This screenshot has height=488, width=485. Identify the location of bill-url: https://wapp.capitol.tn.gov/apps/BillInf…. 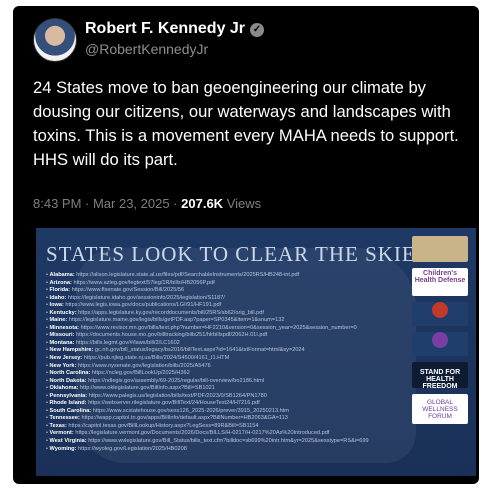
(184, 418).